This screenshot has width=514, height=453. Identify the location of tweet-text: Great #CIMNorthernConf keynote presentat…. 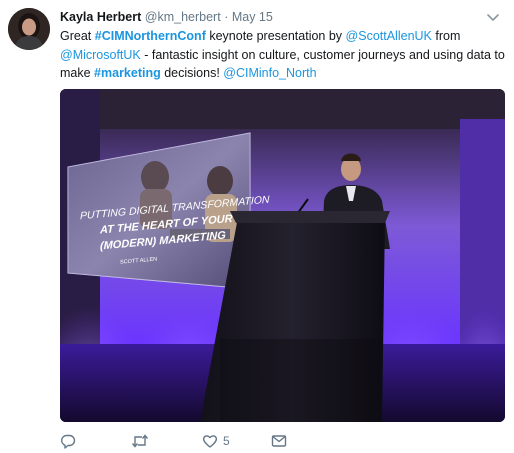
(283, 55).